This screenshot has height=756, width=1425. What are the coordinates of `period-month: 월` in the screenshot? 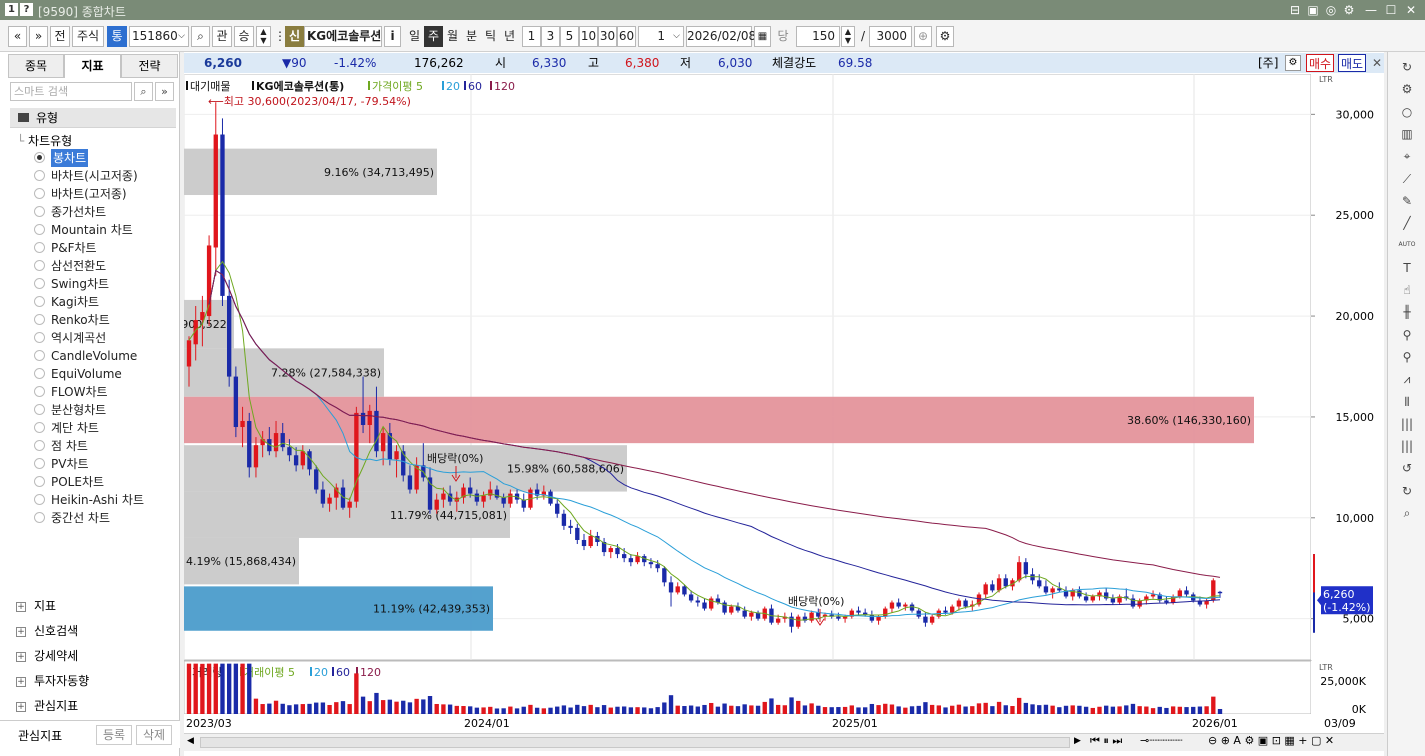 It's located at (452, 36).